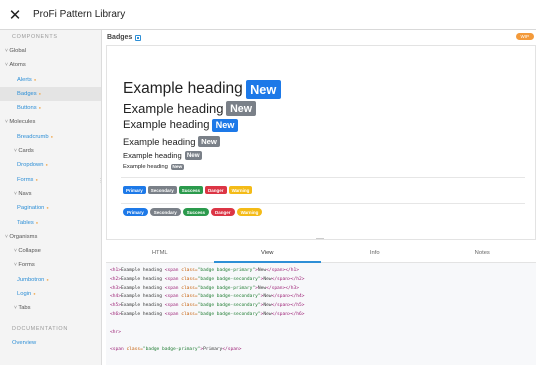 The height and width of the screenshot is (365, 536). I want to click on tab-bar: HTML View Info Notes, so click(321, 253).